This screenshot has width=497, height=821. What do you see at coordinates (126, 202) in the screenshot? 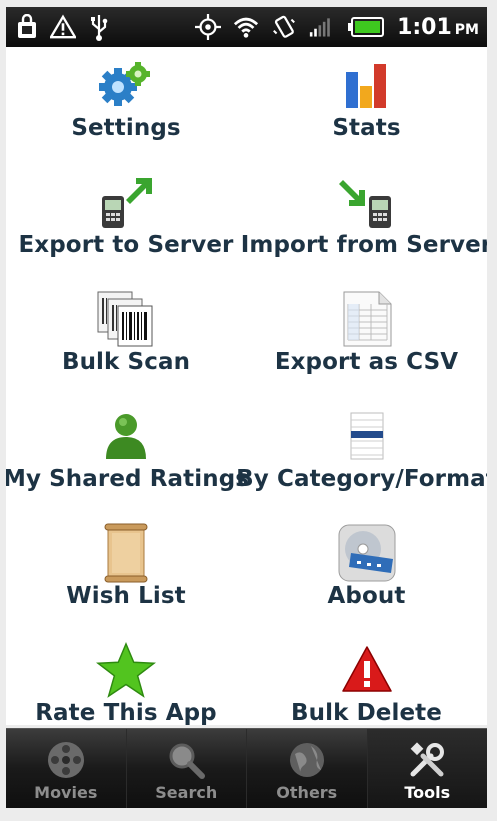
I see `phone-export-icon` at bounding box center [126, 202].